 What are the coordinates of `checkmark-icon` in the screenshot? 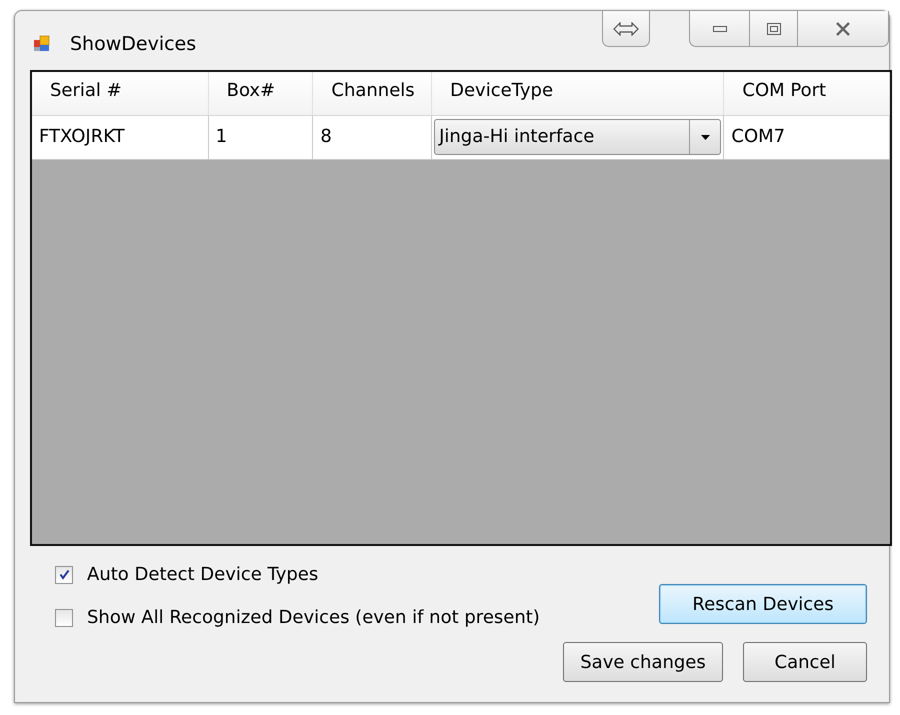 It's located at (64, 574).